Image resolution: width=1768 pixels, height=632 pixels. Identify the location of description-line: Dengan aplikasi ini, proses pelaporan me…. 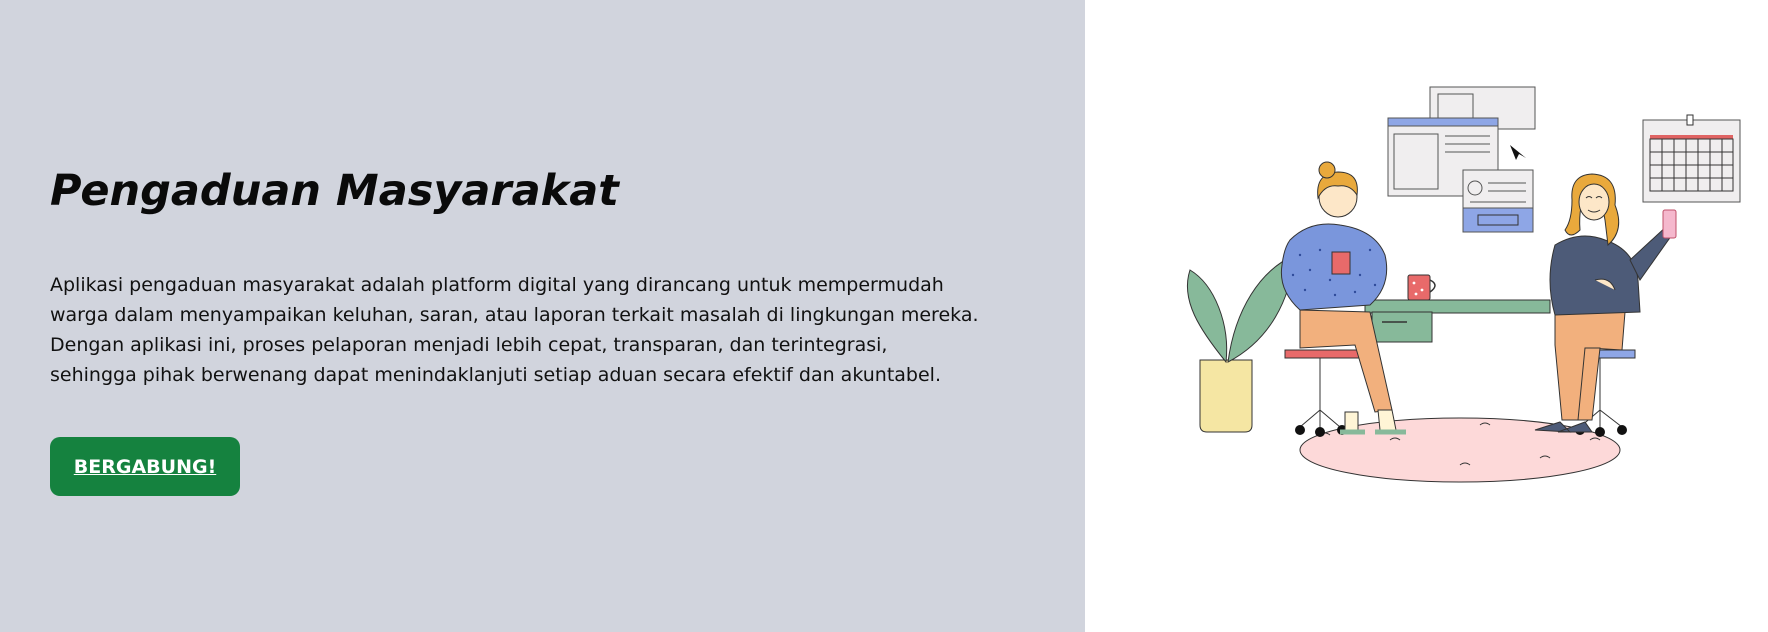
(469, 345).